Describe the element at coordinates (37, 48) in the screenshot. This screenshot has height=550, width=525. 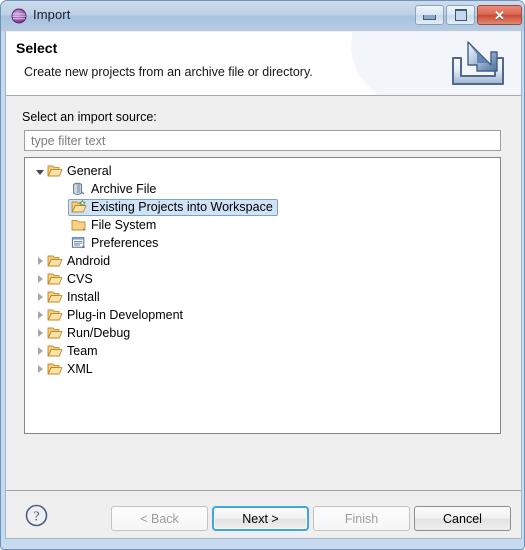
I see `page-title: Select` at that location.